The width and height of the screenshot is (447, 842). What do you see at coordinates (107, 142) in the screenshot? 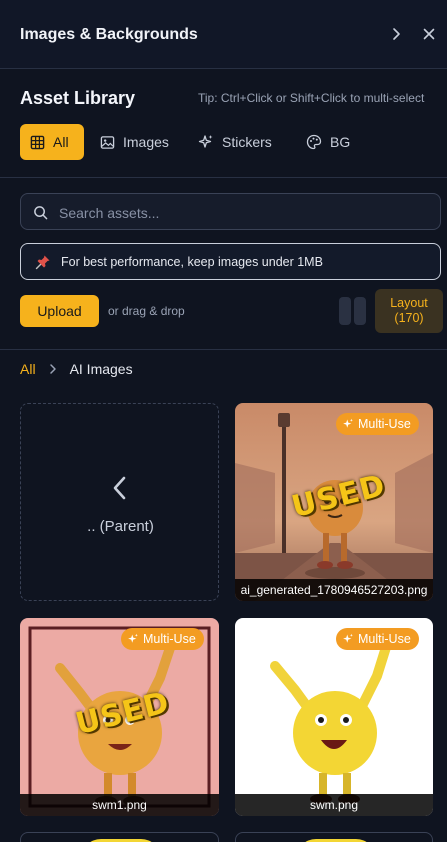
I see `image-icon` at bounding box center [107, 142].